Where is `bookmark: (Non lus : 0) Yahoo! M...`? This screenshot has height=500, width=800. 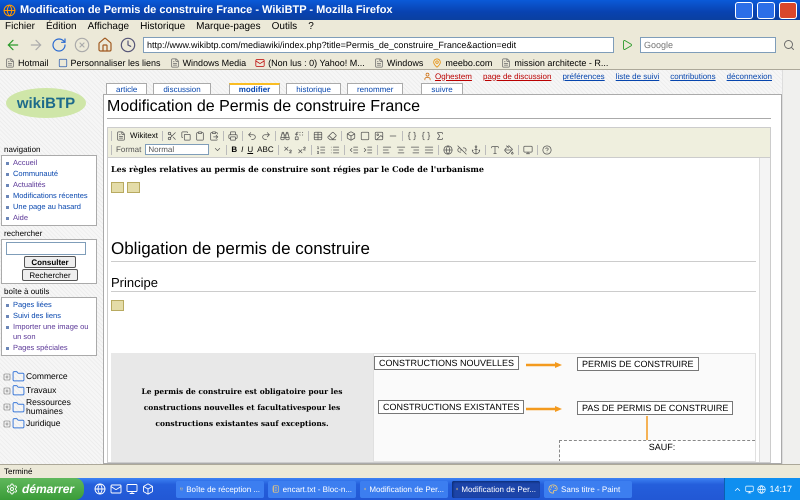
bookmark: (Non lus : 0) Yahoo! M... is located at coordinates (310, 63).